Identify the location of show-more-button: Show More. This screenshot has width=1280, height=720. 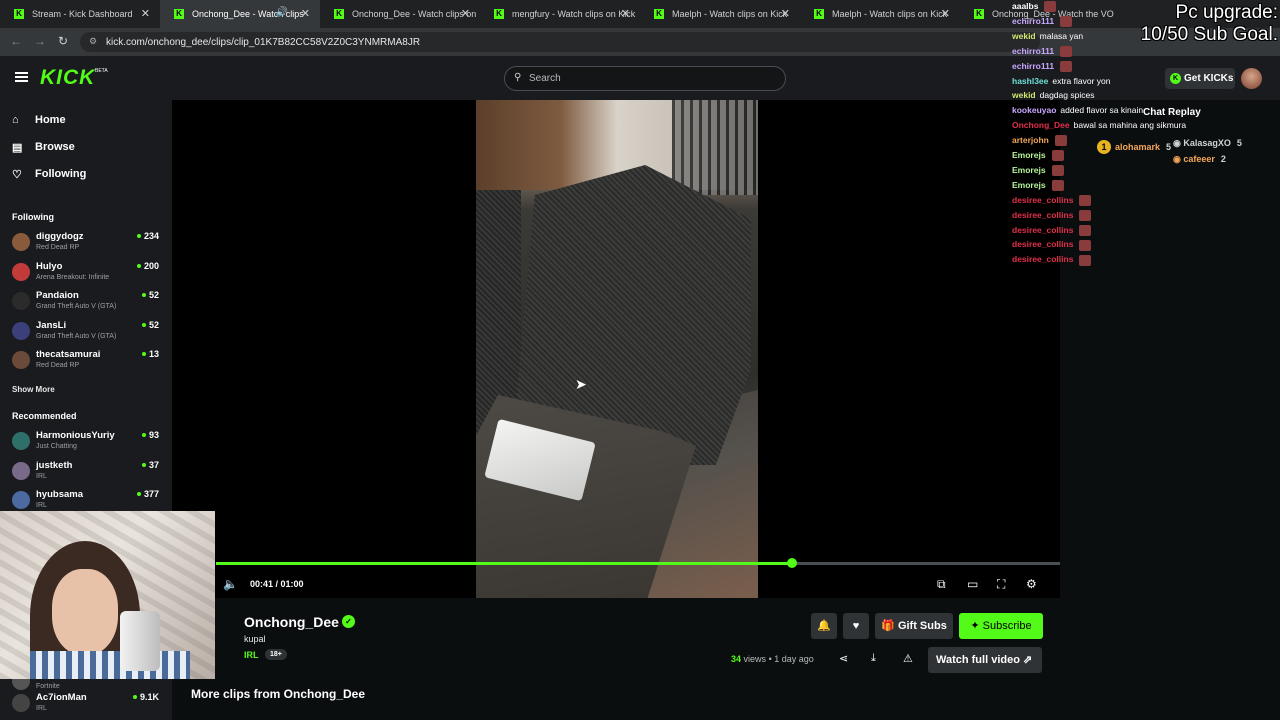
(33, 389).